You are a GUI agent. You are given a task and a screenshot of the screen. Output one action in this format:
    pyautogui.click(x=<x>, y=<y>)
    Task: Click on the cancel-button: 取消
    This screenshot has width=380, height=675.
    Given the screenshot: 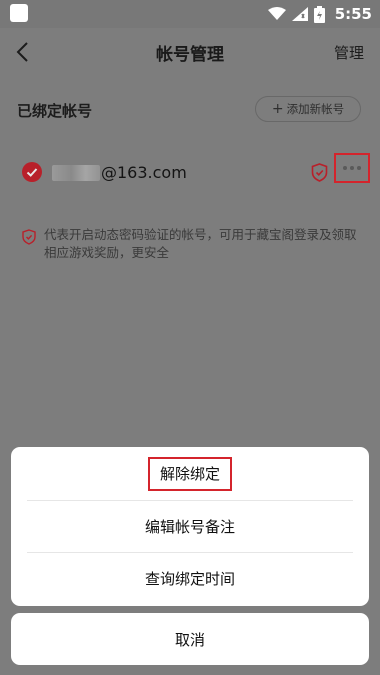 What is the action you would take?
    pyautogui.click(x=190, y=639)
    